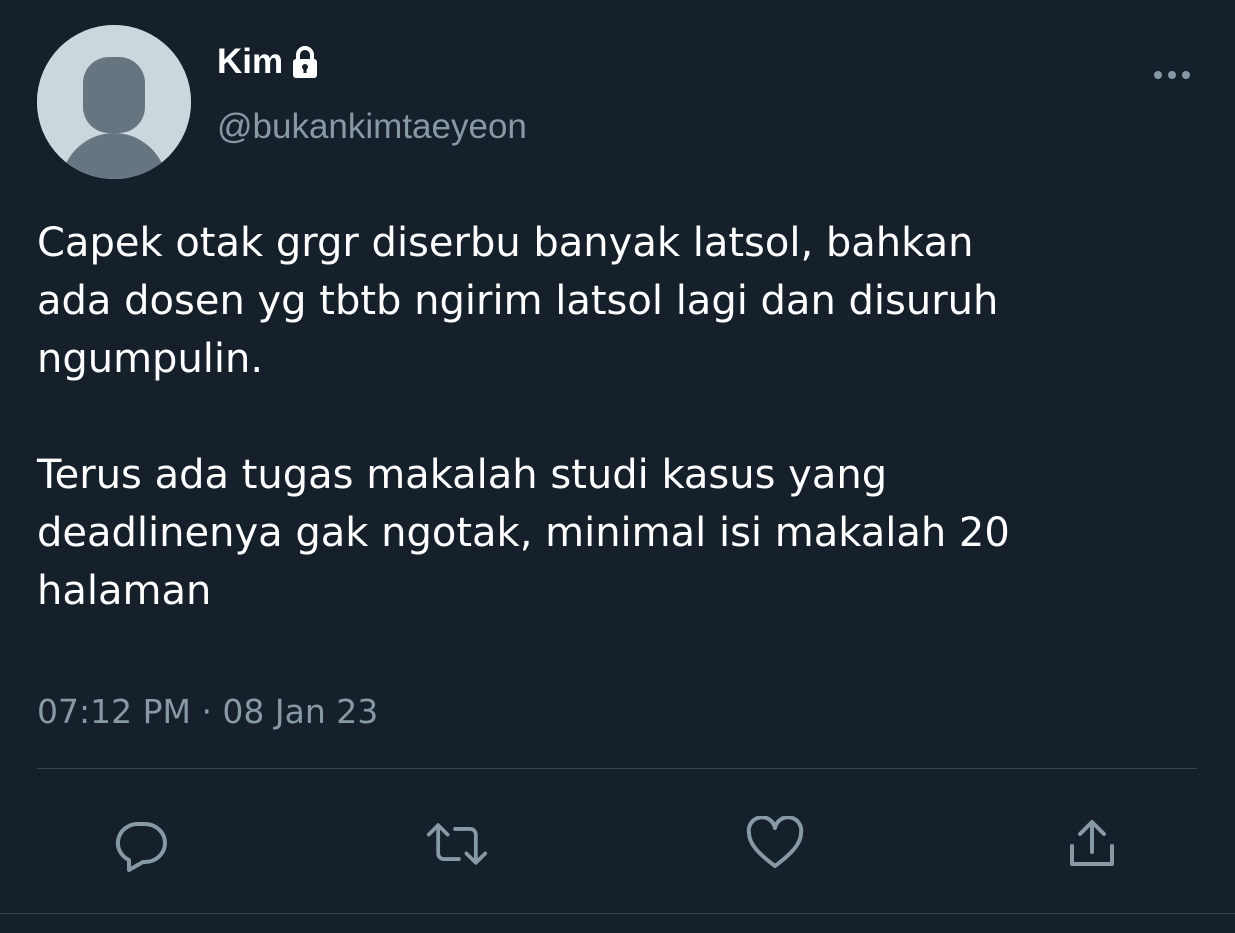 The width and height of the screenshot is (1235, 933). I want to click on reply-bubble-icon, so click(141, 847).